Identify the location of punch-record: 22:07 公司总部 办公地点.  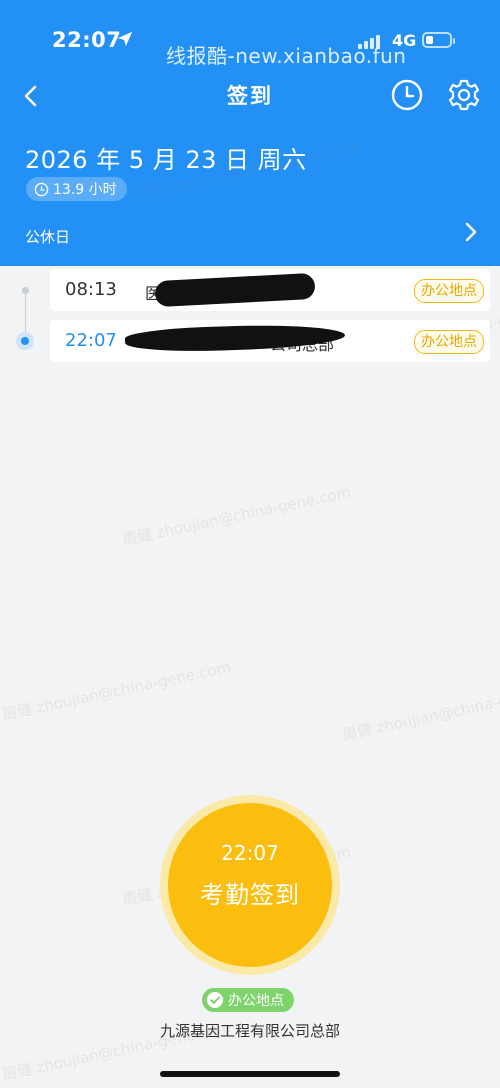
(270, 341).